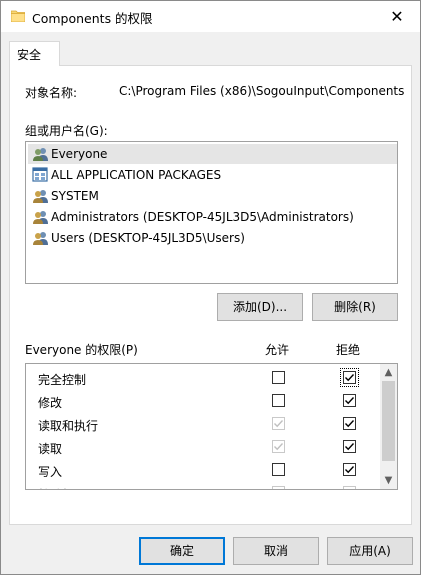 This screenshot has width=421, height=575. I want to click on permission-name: 读取和执行, so click(68, 426).